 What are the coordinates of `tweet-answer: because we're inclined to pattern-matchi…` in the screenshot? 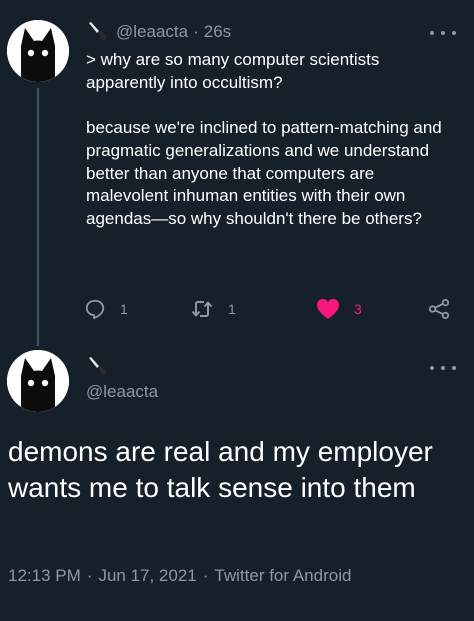 It's located at (264, 173).